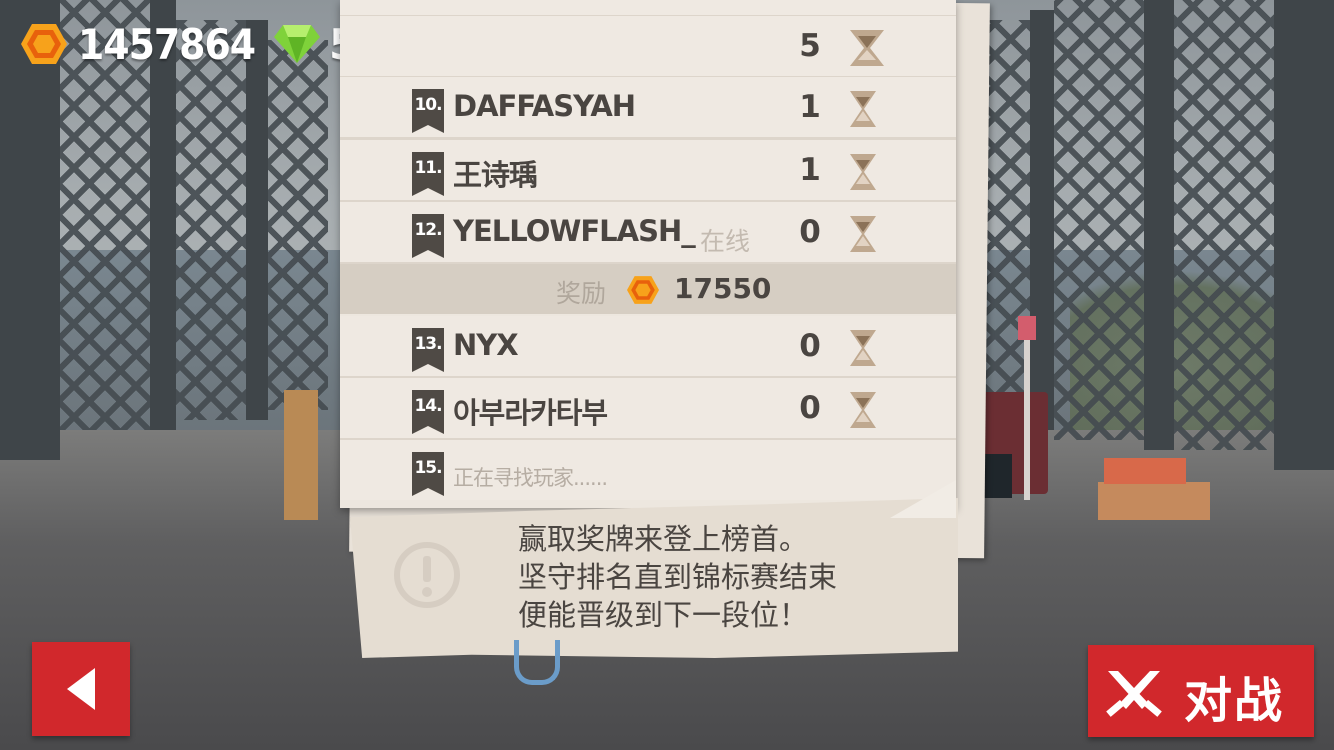  I want to click on rank-badge: 13., so click(428, 350).